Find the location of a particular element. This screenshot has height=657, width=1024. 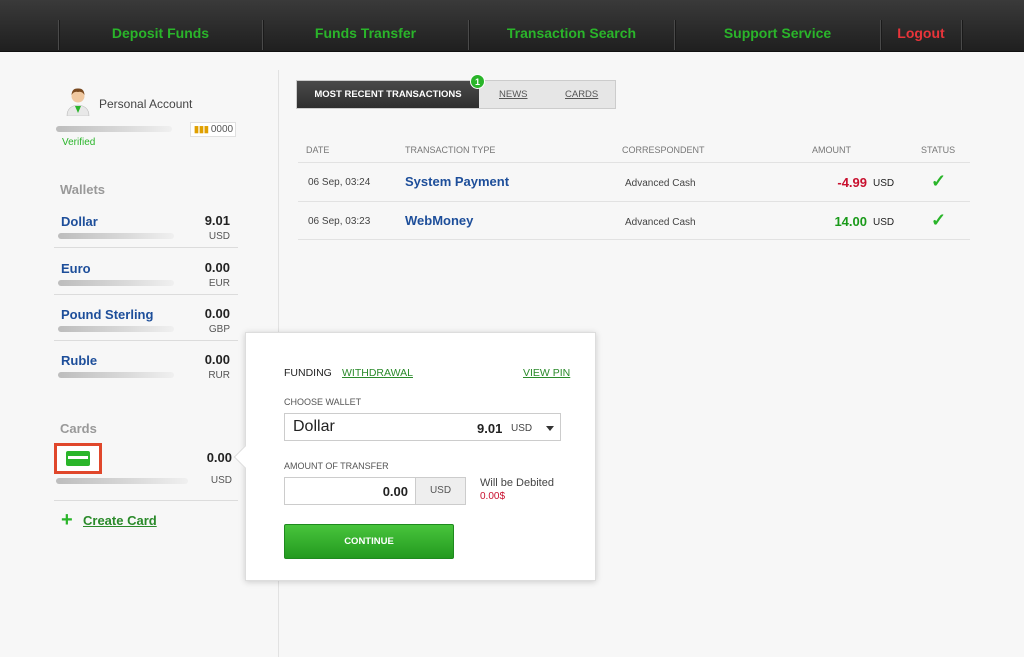

continue-button: CONTINUE is located at coordinates (369, 541).